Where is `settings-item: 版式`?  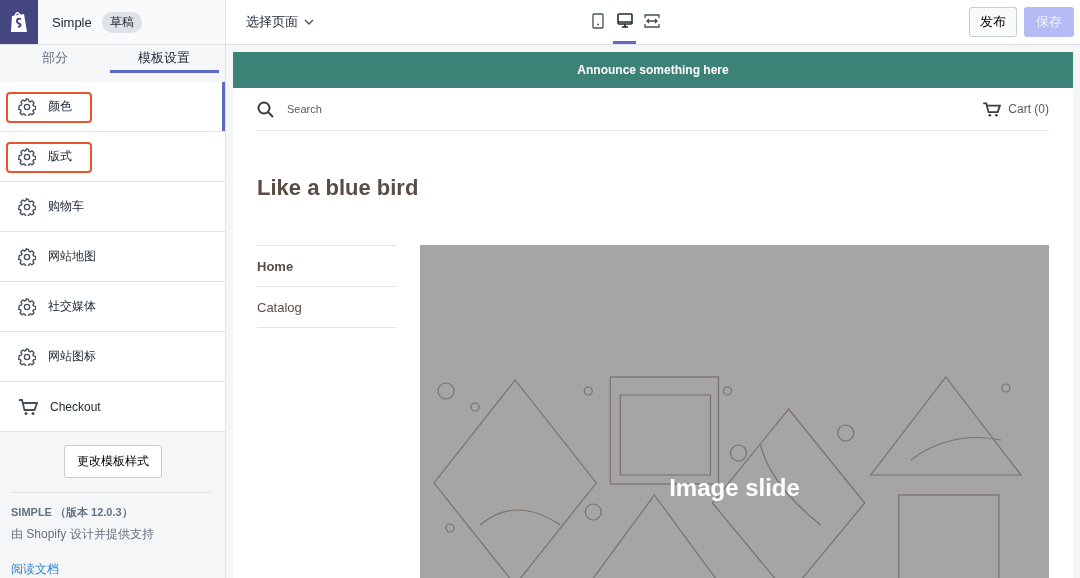 settings-item: 版式 is located at coordinates (112, 157).